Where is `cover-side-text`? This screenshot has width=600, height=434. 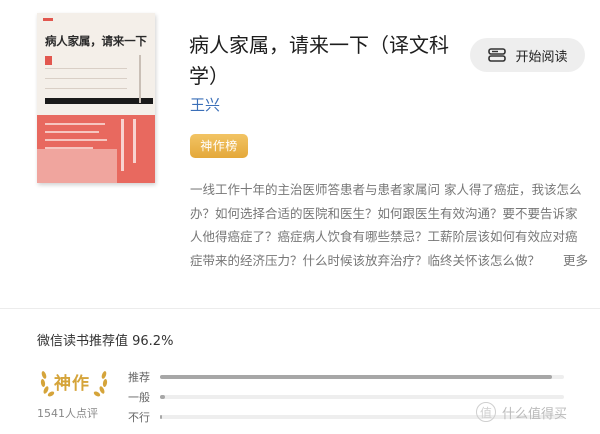
cover-side-text is located at coordinates (140, 81).